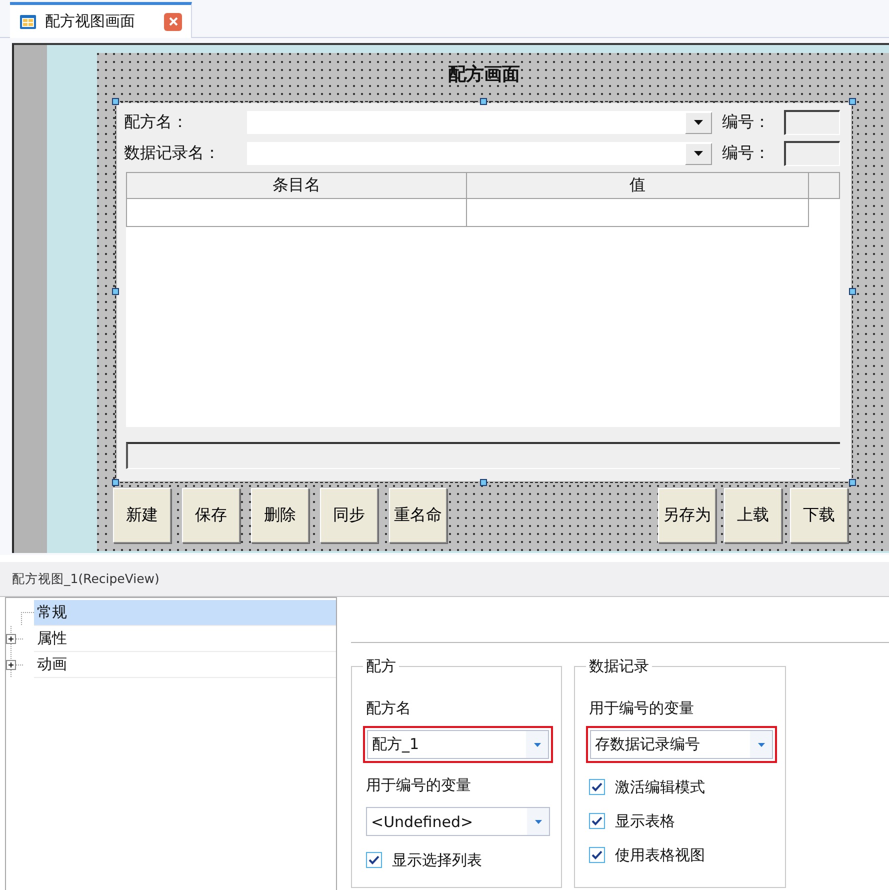  I want to click on dropdown-field: 配方_1, so click(458, 744).